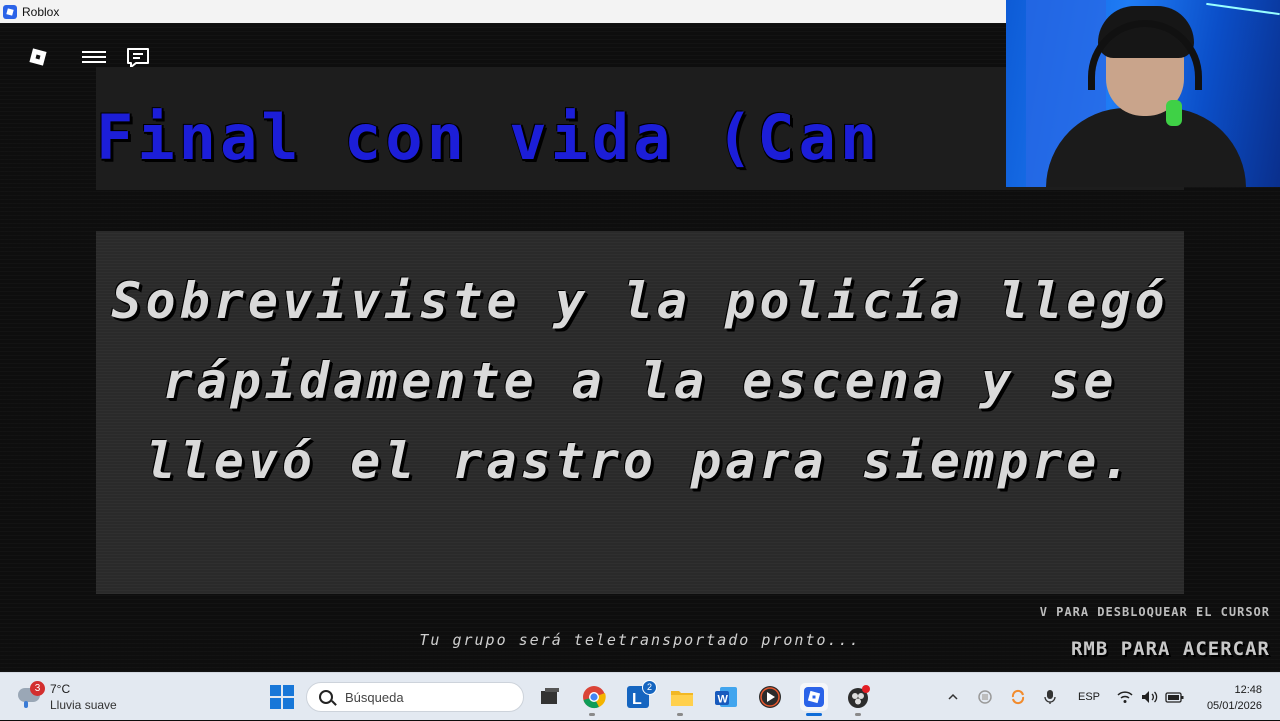 The image size is (1280, 721). What do you see at coordinates (86, 697) in the screenshot?
I see `weather-widget: 3 7°C Lluvia suave` at bounding box center [86, 697].